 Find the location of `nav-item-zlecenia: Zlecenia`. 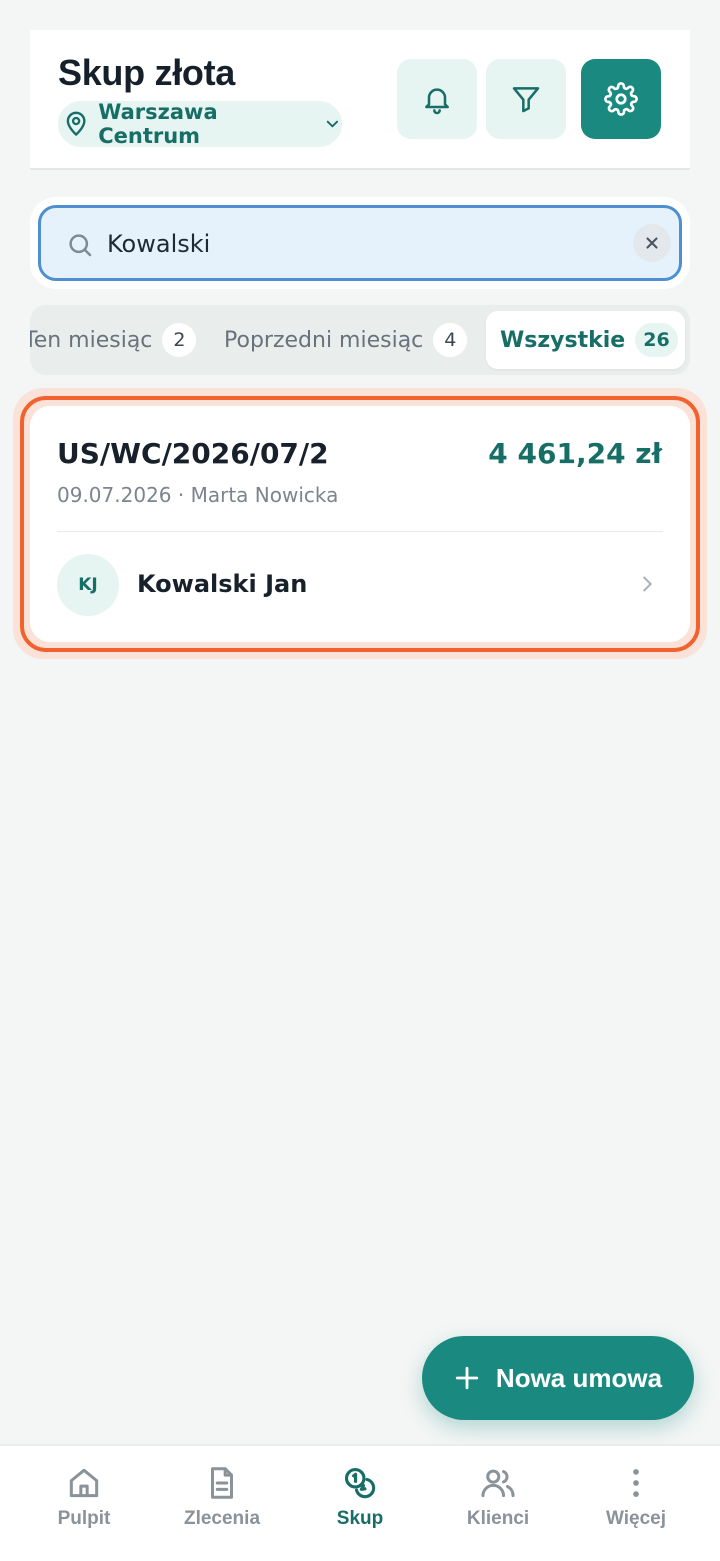

nav-item-zlecenia: Zlecenia is located at coordinates (222, 1503).